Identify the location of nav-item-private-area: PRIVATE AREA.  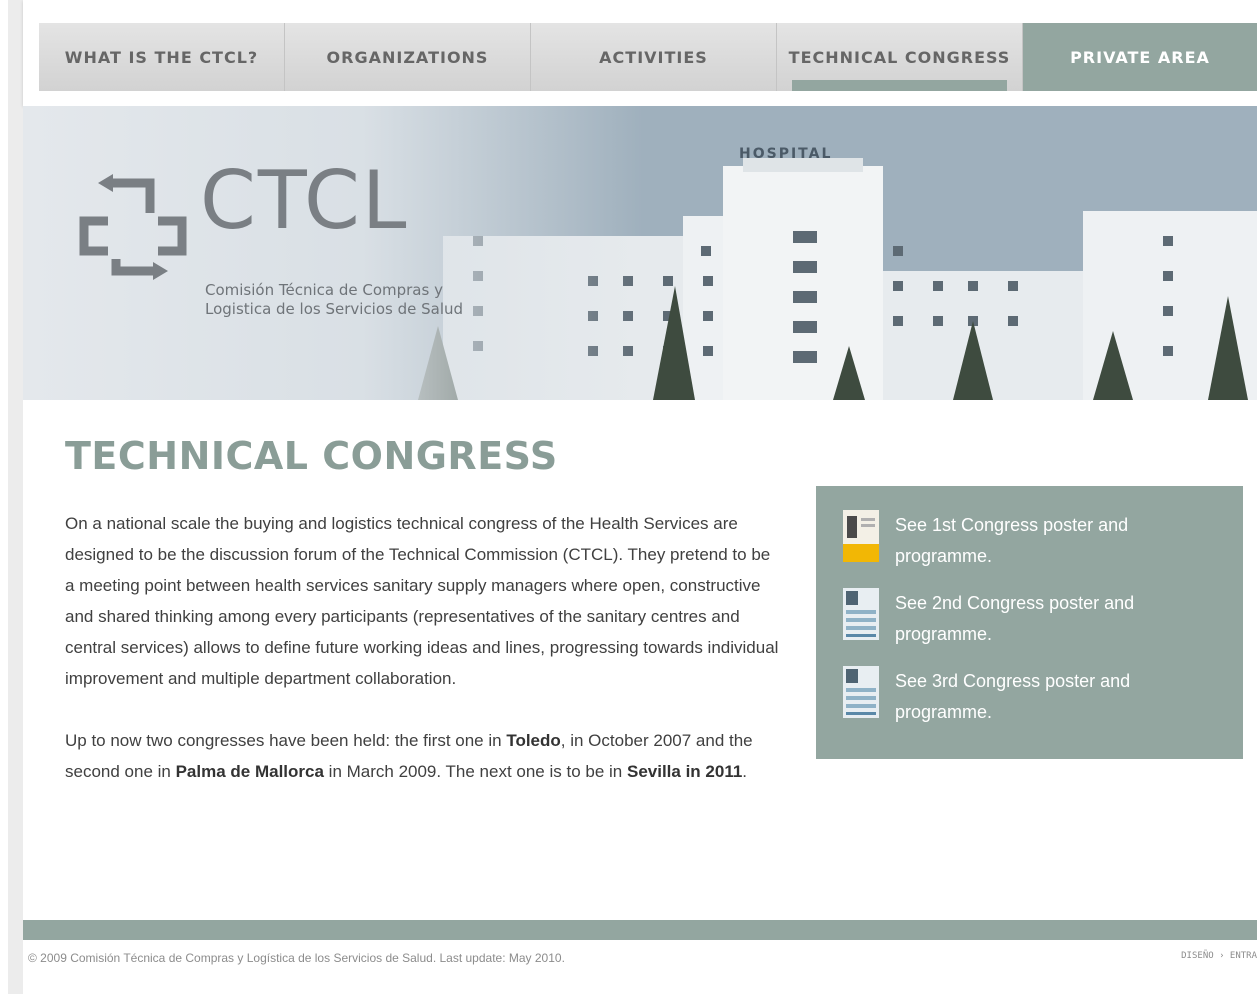
(1140, 57).